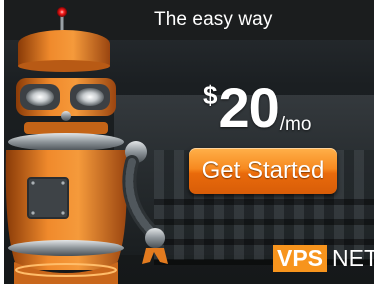 The width and height of the screenshot is (376, 288). Describe the element at coordinates (248, 107) in the screenshot. I see `price-amount: 20` at that location.